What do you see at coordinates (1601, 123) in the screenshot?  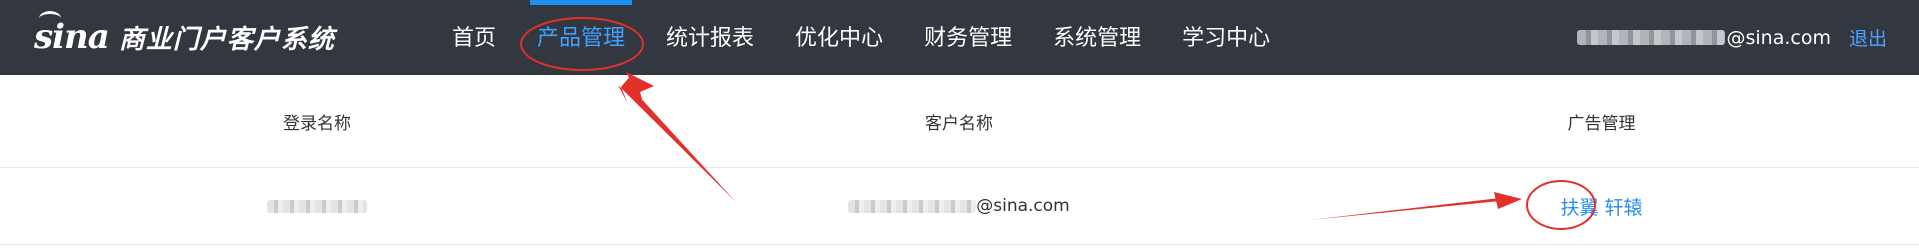 I see `header-ad-management: 广告管理` at bounding box center [1601, 123].